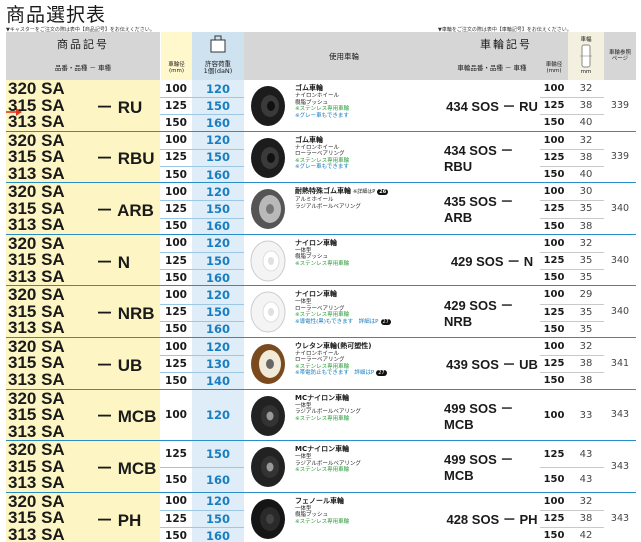 This screenshot has width=641, height=542. Describe the element at coordinates (125, 159) in the screenshot. I see `product-variant-suffix: － RBU` at that location.